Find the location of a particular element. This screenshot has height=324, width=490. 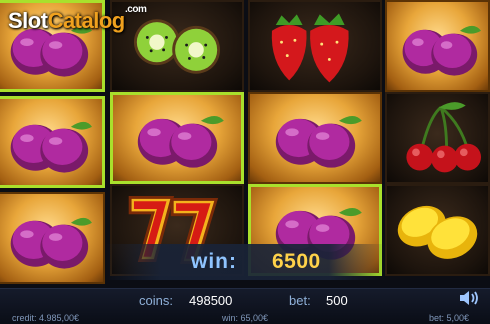

win-label: win: is located at coordinates (214, 261).